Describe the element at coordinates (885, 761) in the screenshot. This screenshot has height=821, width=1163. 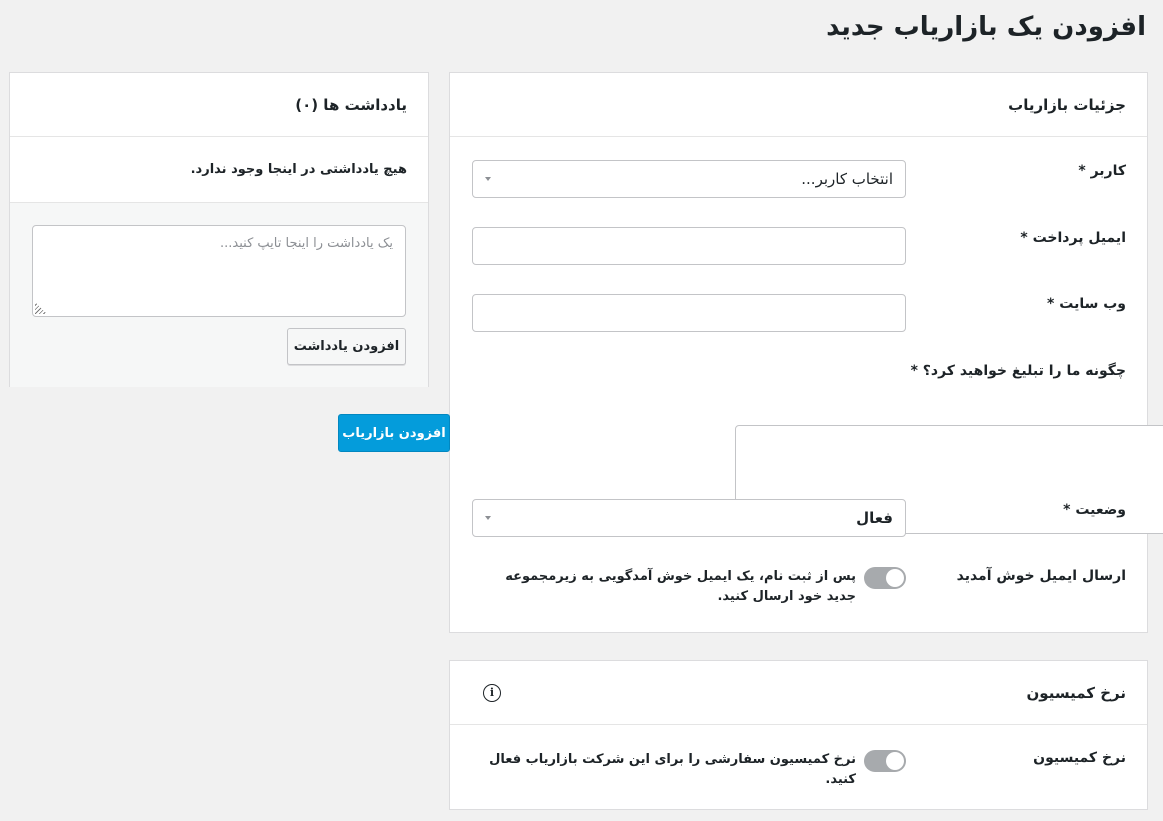
I see `commission-rate-toggle` at that location.